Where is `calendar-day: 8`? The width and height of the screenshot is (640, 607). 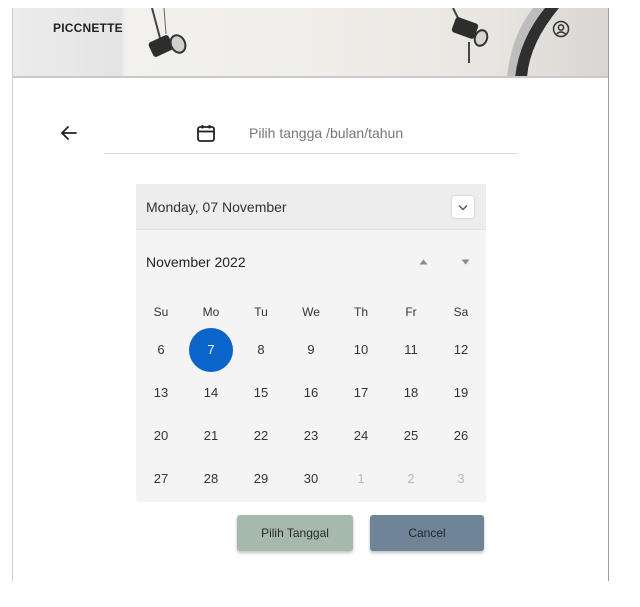
calendar-day: 8 is located at coordinates (261, 349).